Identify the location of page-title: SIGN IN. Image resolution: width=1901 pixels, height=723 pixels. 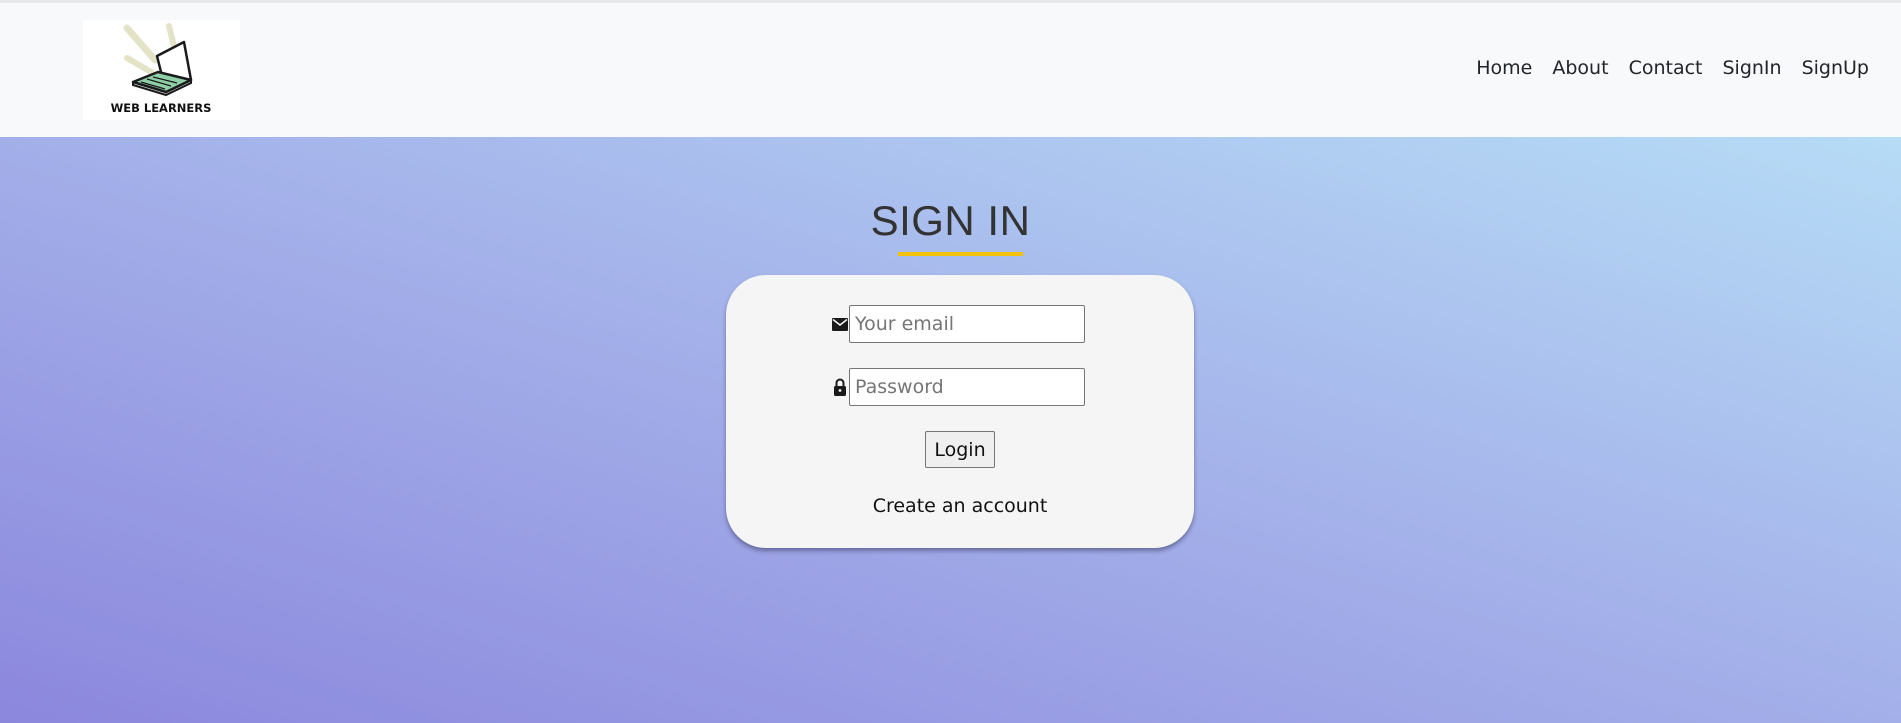
(950, 220).